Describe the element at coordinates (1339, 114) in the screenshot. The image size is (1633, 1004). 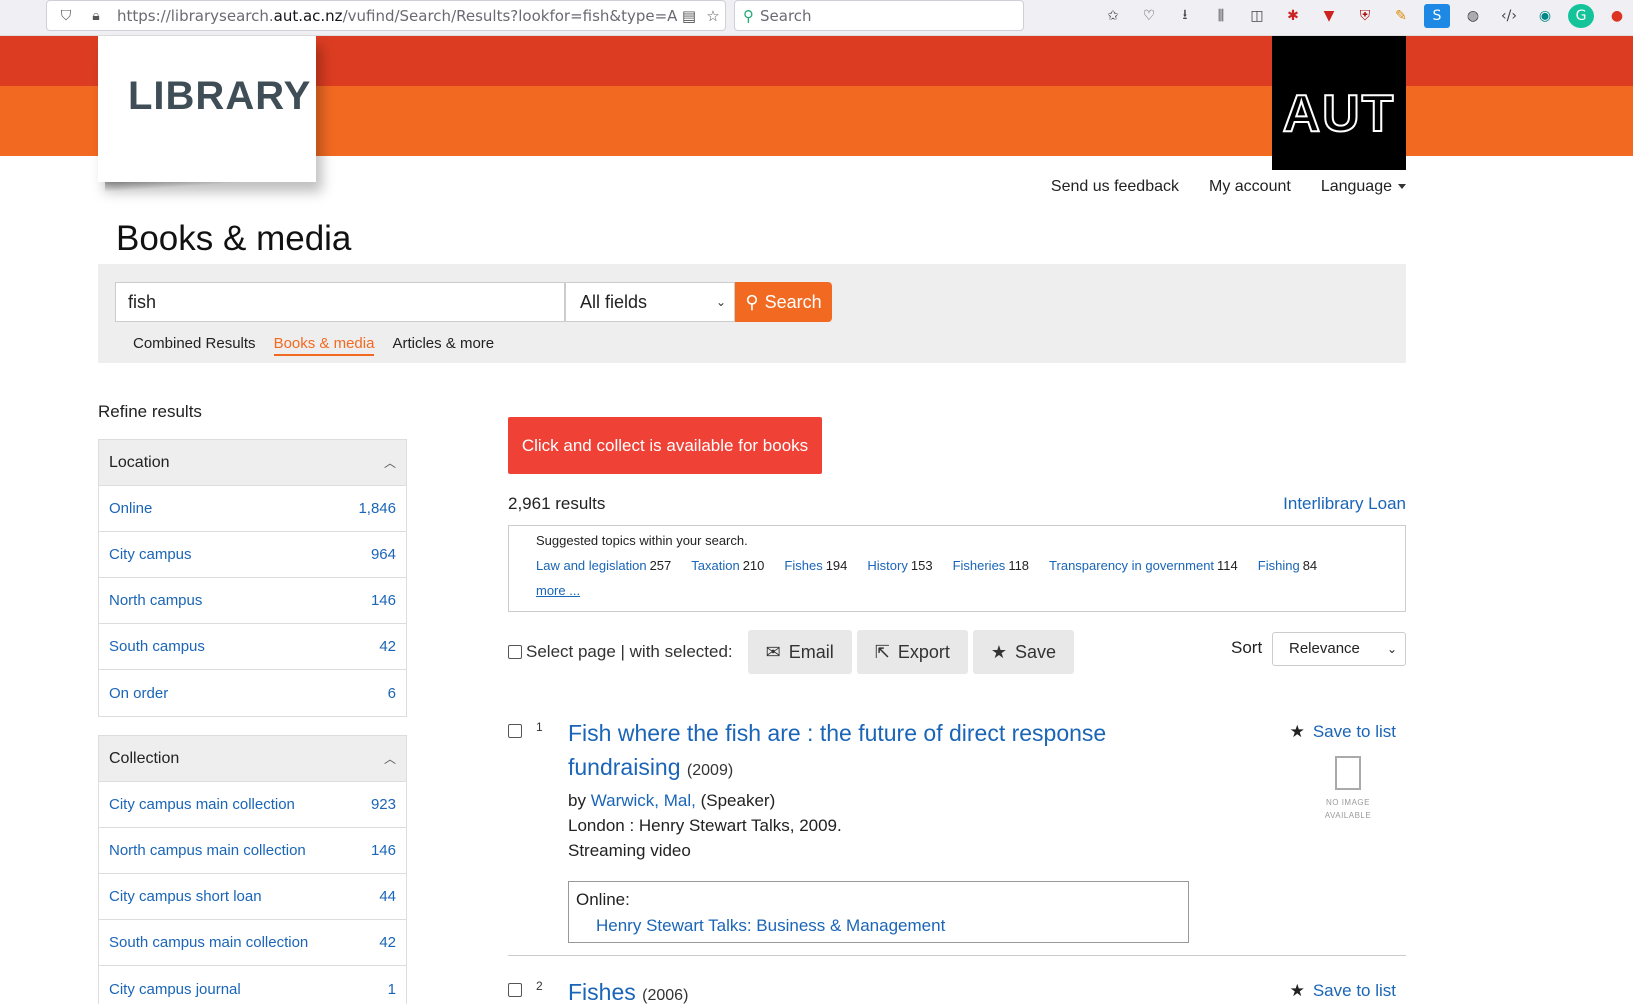
I see `aut-logo-text: AUT` at that location.